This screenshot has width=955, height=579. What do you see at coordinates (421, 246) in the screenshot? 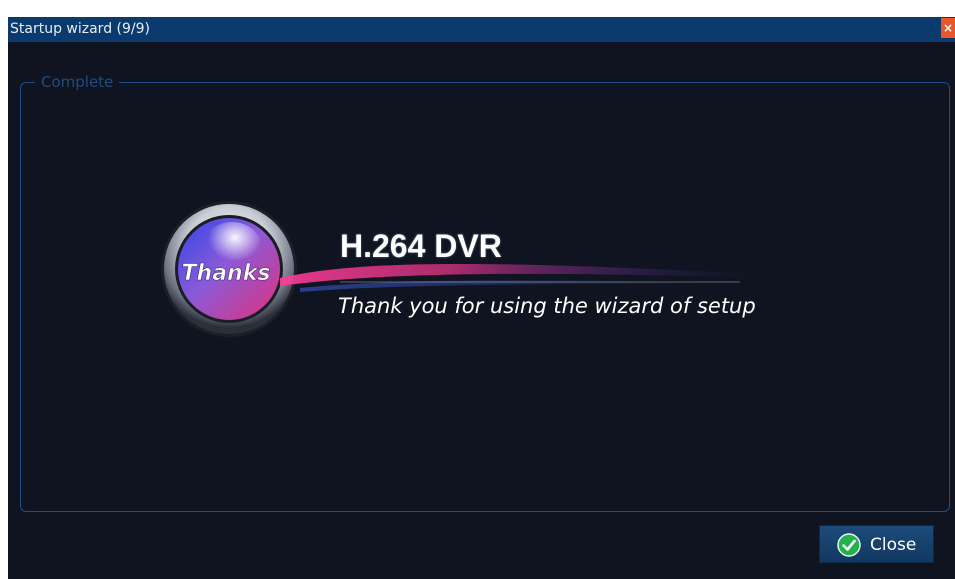
I see `product-title: H.264 DVR` at bounding box center [421, 246].